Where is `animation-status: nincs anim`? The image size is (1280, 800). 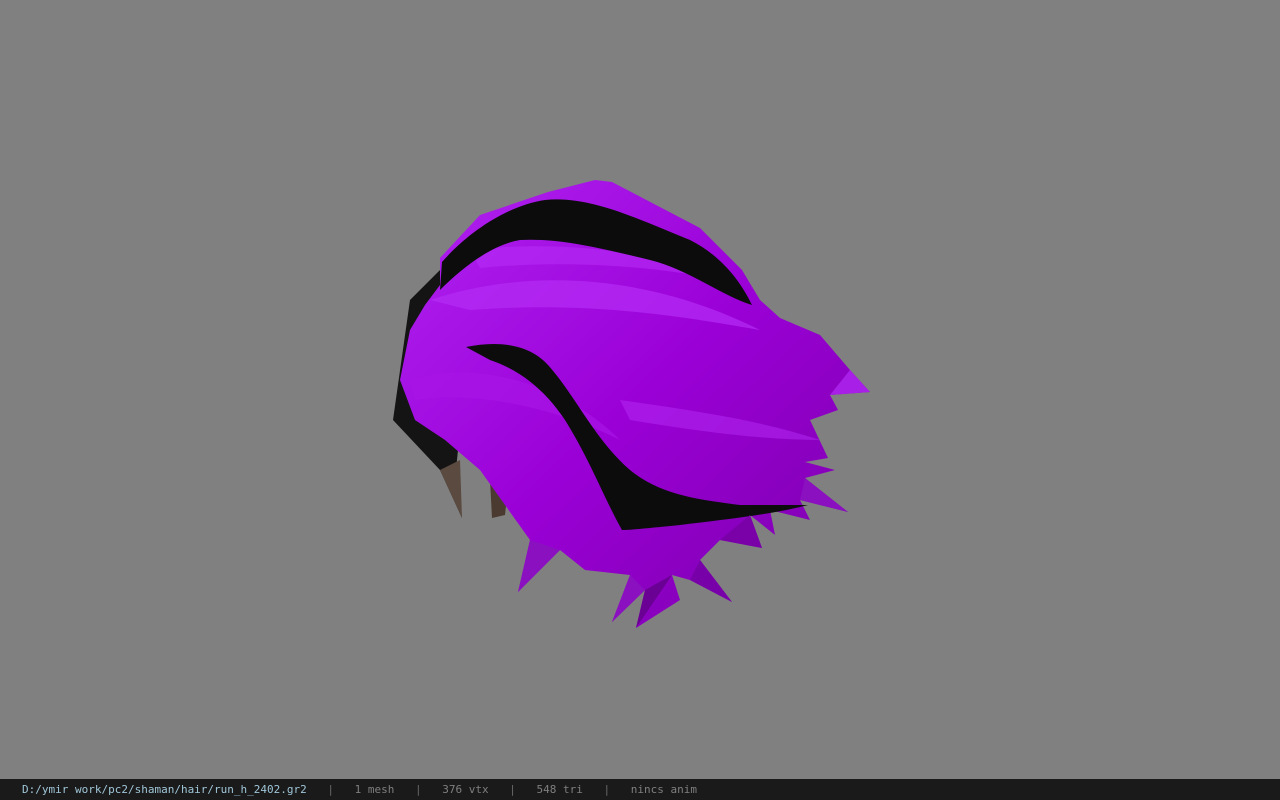 animation-status: nincs anim is located at coordinates (663, 789).